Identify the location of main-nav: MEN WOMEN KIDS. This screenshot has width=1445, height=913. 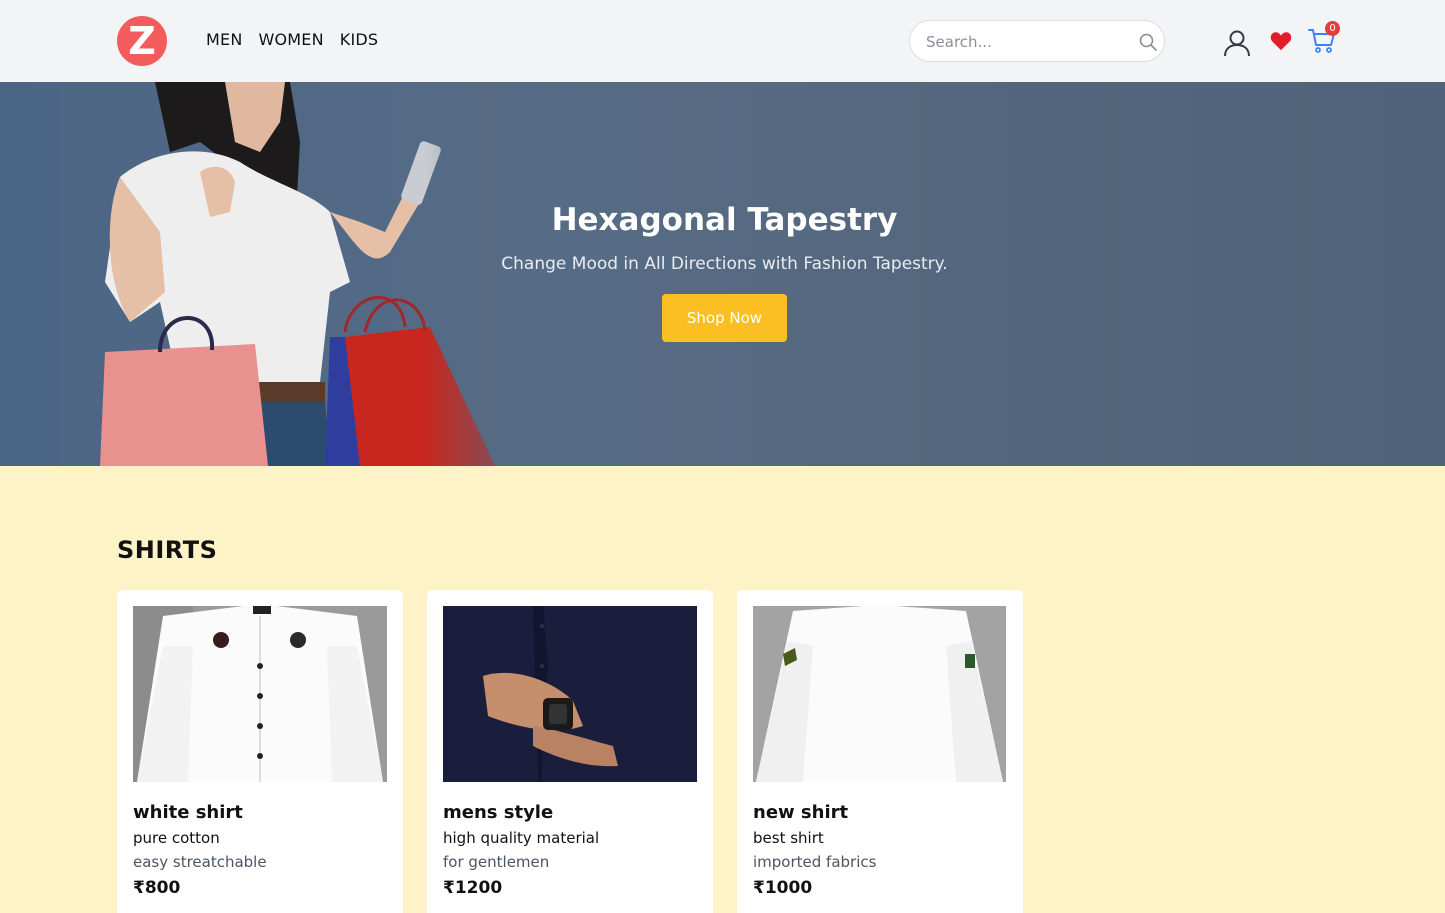
(292, 39).